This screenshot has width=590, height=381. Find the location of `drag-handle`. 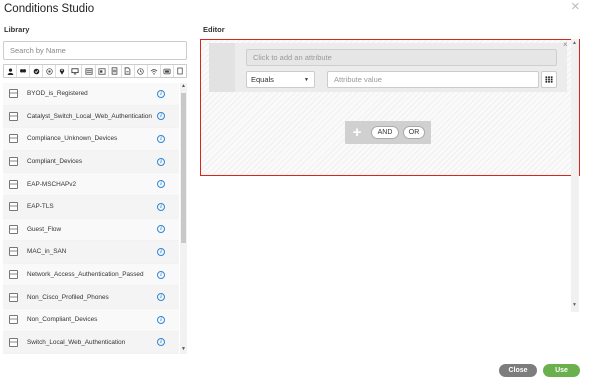

drag-handle is located at coordinates (222, 67).